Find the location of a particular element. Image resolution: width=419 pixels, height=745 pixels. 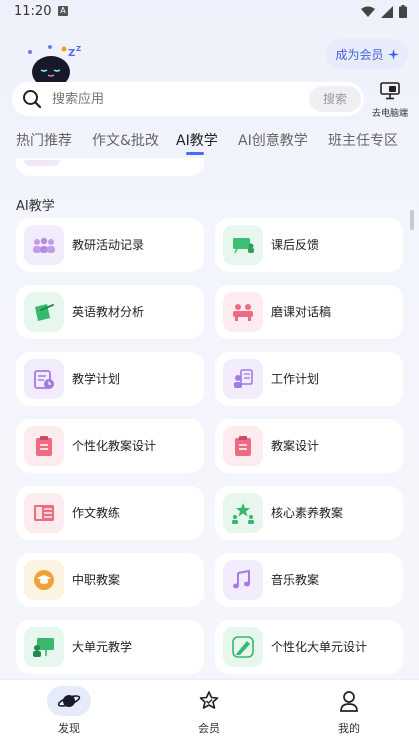

app-card-label: 工作计划 is located at coordinates (295, 379).